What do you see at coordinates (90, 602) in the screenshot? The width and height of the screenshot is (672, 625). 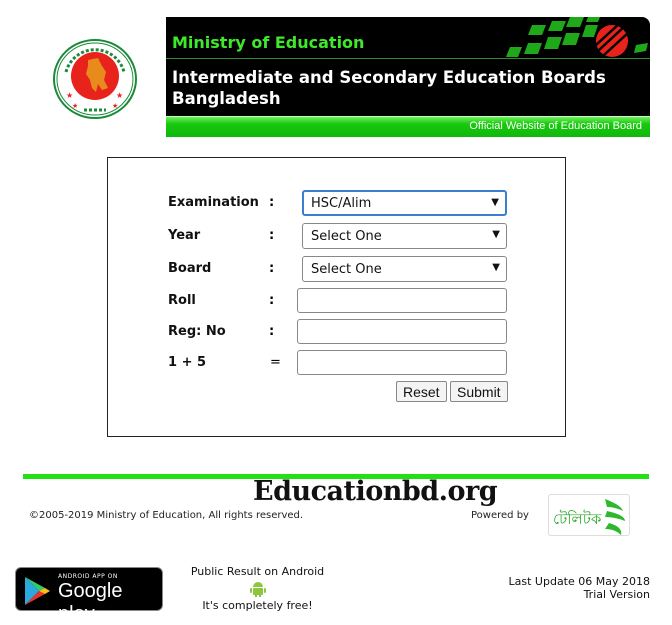 I see `google-play-text: Google play` at bounding box center [90, 602].